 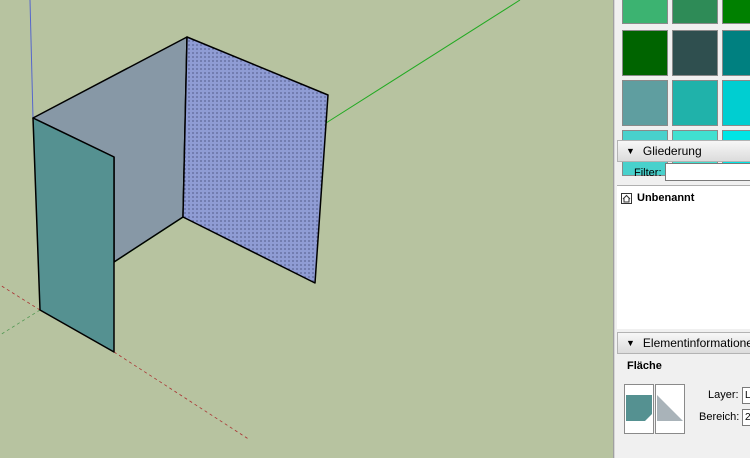 I want to click on back-face-icon, so click(x=670, y=408).